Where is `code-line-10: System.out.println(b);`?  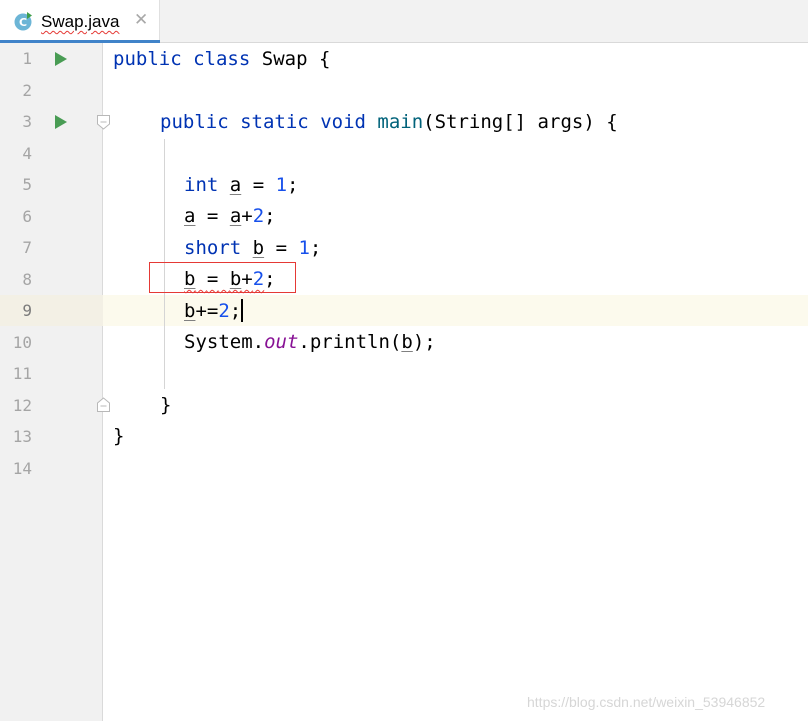 code-line-10: System.out.println(b); is located at coordinates (310, 342).